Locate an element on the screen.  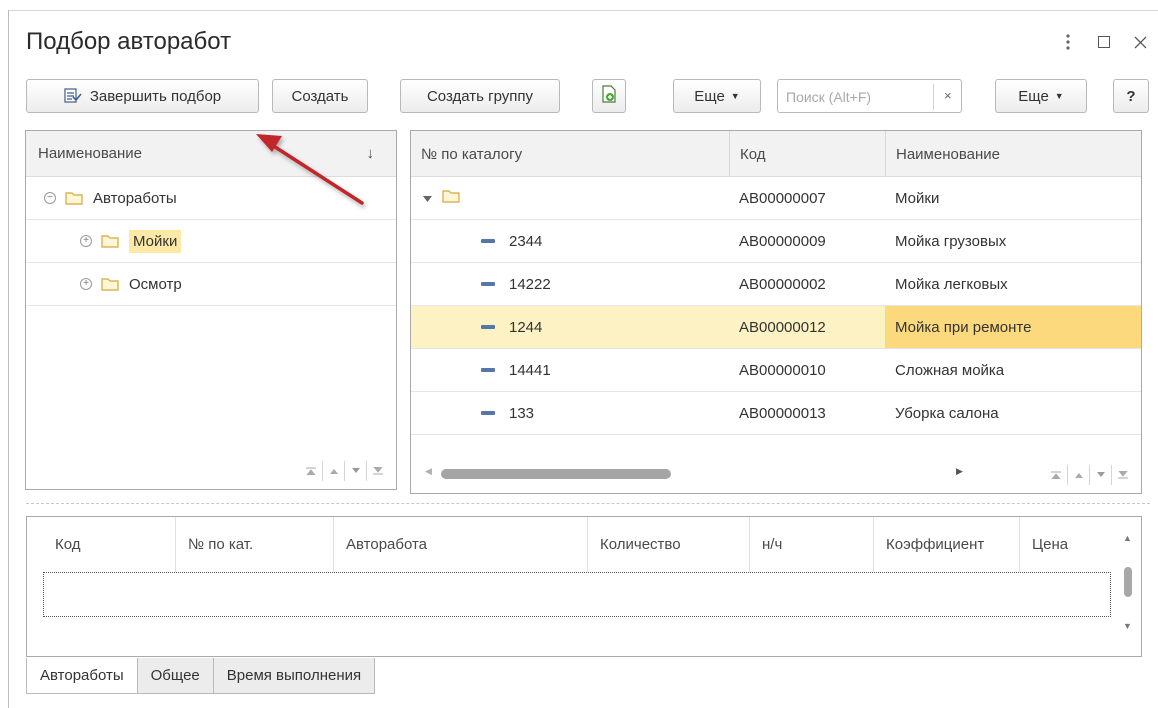
cell-code: AB00000013 is located at coordinates (782, 413).